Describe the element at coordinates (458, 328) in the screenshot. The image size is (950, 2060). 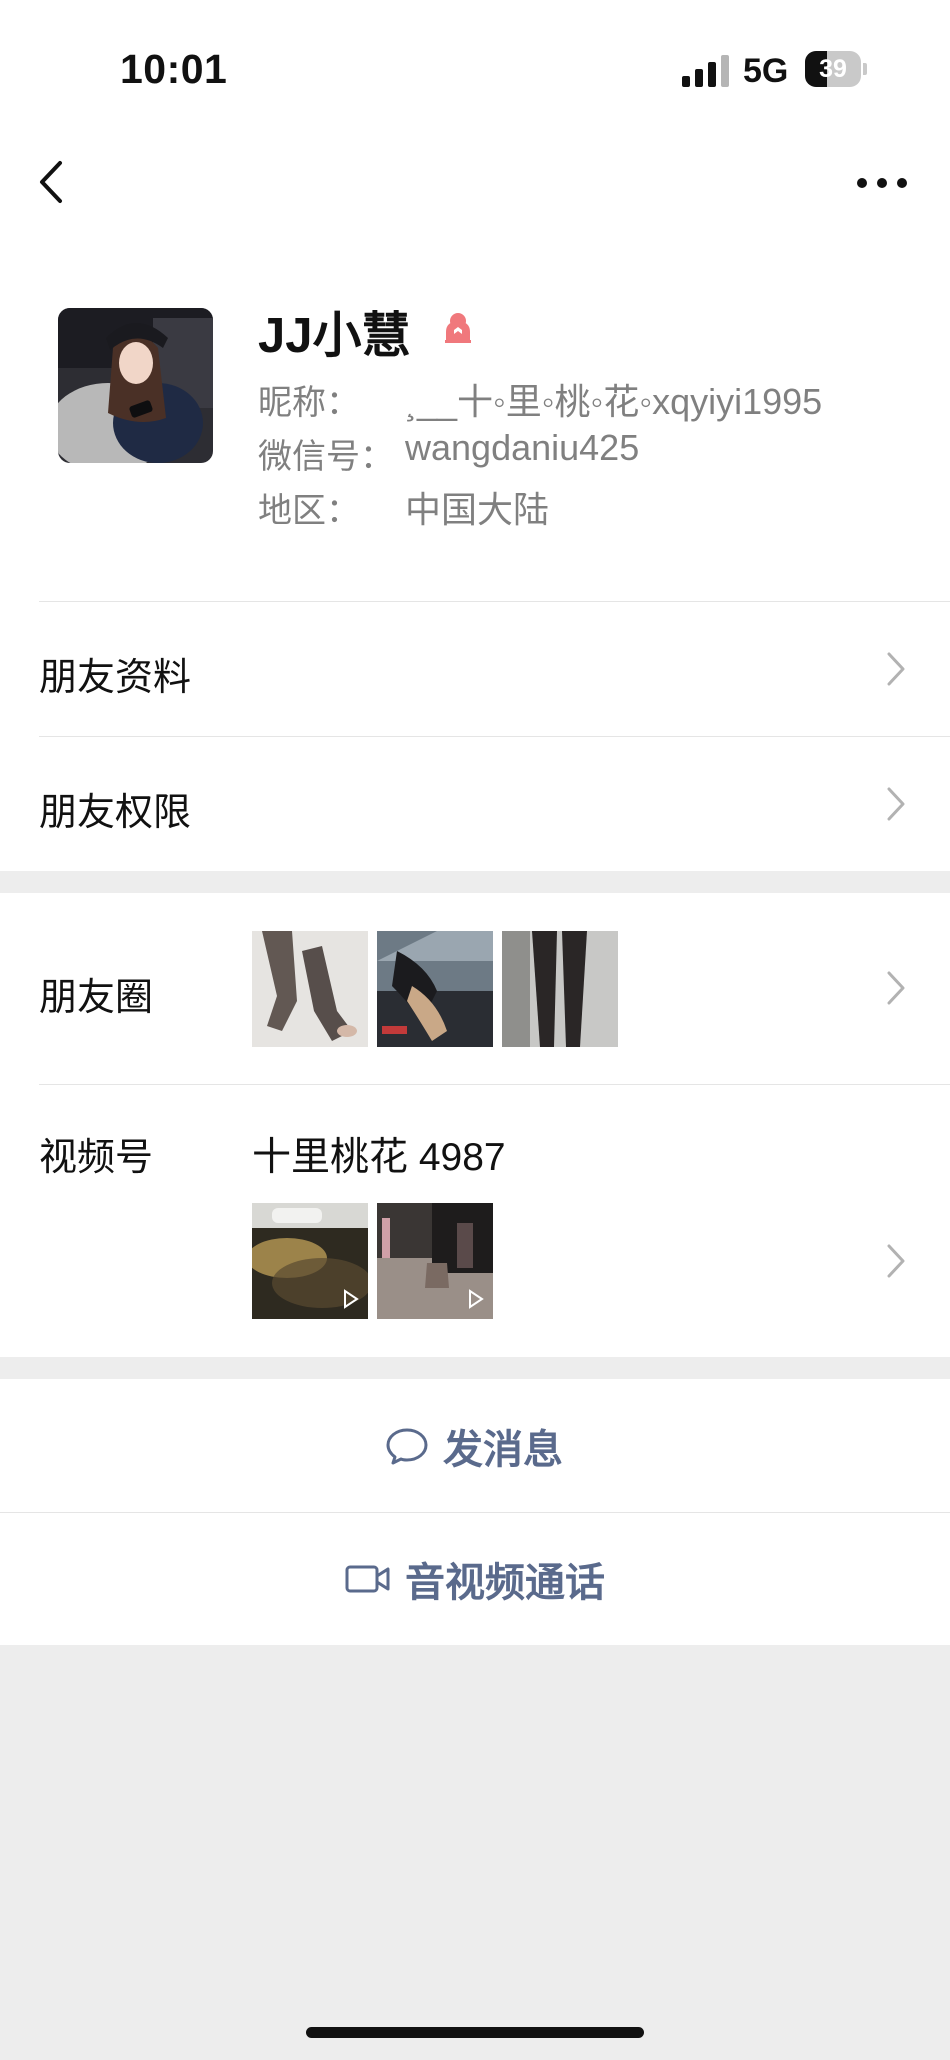
I see `female-icon` at that location.